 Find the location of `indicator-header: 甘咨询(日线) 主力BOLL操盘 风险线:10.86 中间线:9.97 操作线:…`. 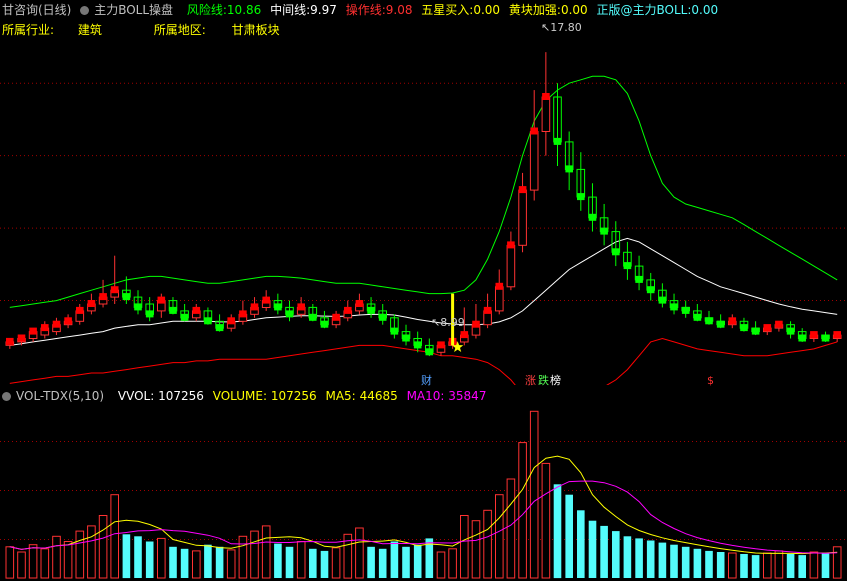

indicator-header: 甘咨询(日线) 主力BOLL操盘 风险线:10.86 中间线:9.97 操作线:… is located at coordinates (362, 10).